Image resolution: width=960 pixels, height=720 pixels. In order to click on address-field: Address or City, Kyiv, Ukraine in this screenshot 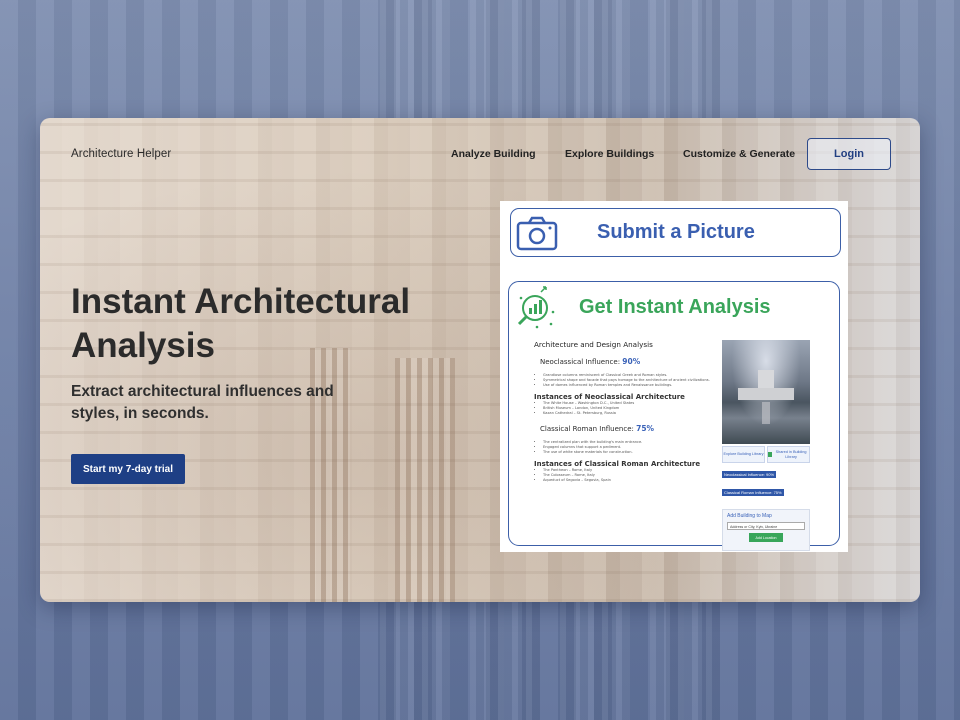, I will do `click(766, 526)`.